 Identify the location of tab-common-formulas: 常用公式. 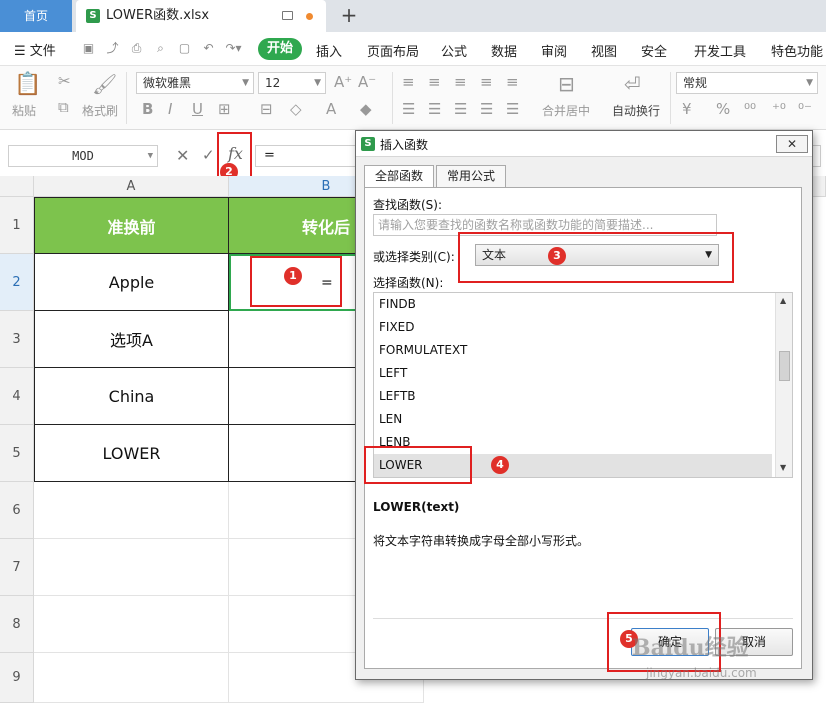
(471, 176).